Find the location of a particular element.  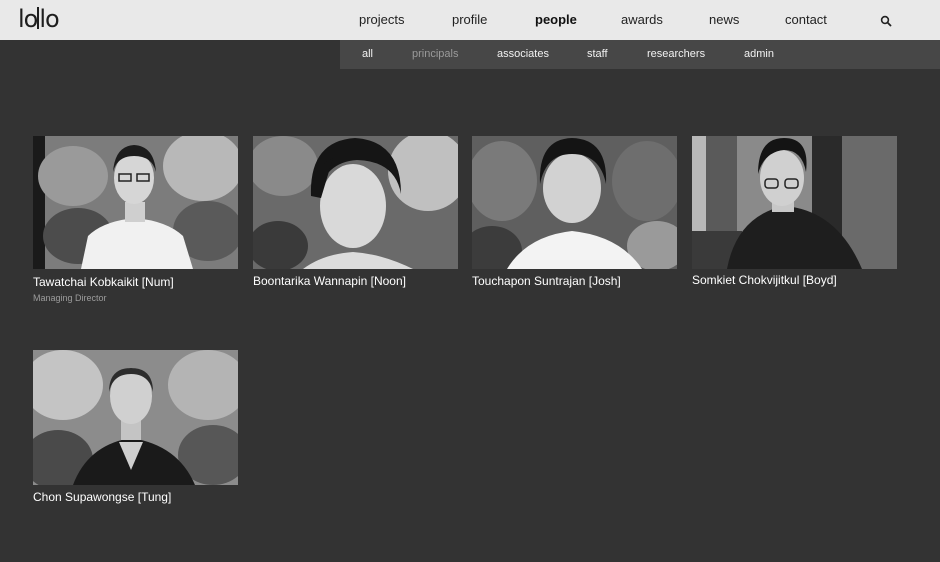

subnav-item-admin: admin is located at coordinates (759, 54).